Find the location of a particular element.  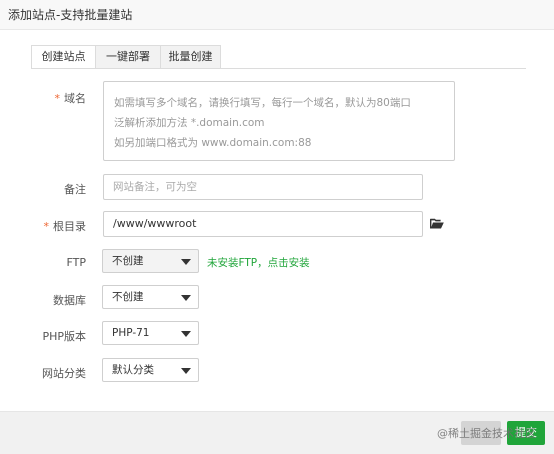

root-label-text: 根目录 is located at coordinates (69, 226).